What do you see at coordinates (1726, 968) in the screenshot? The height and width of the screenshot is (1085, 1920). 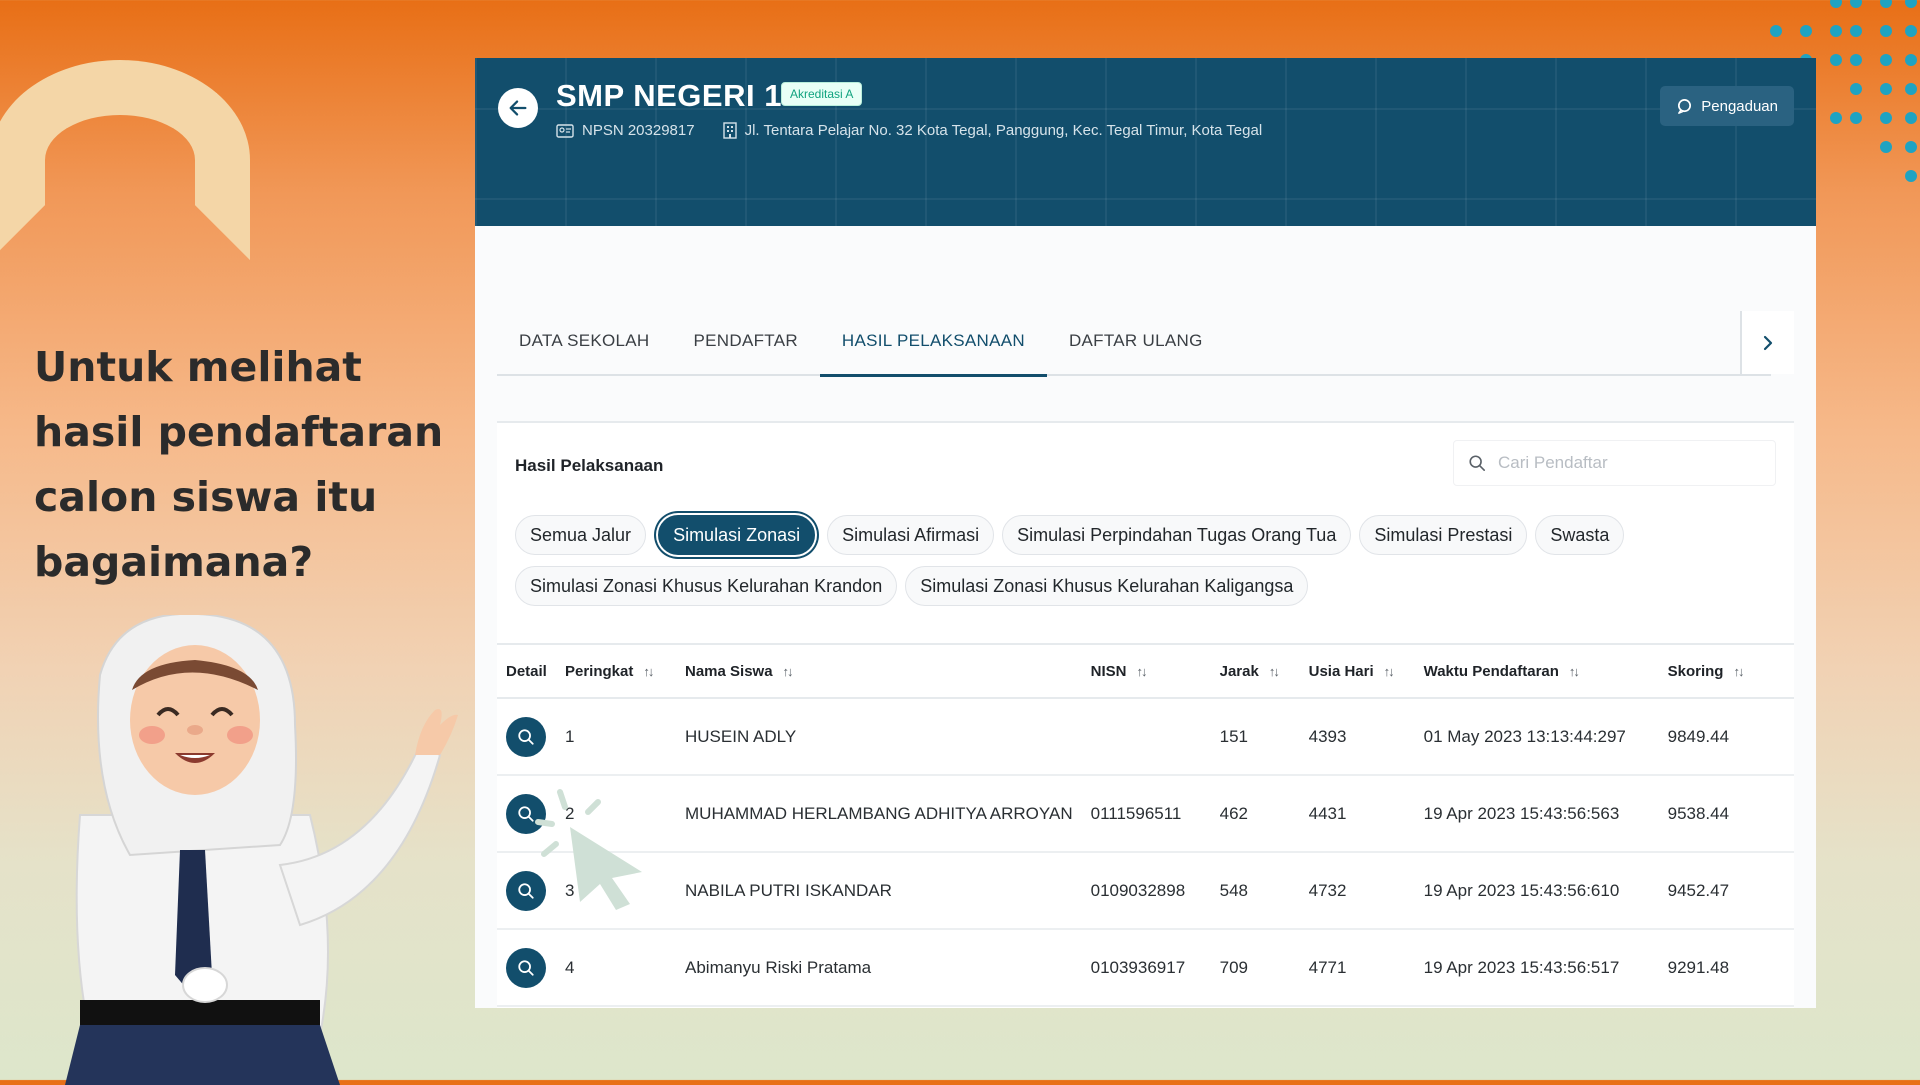 I see `score-cell: 9291.48` at bounding box center [1726, 968].